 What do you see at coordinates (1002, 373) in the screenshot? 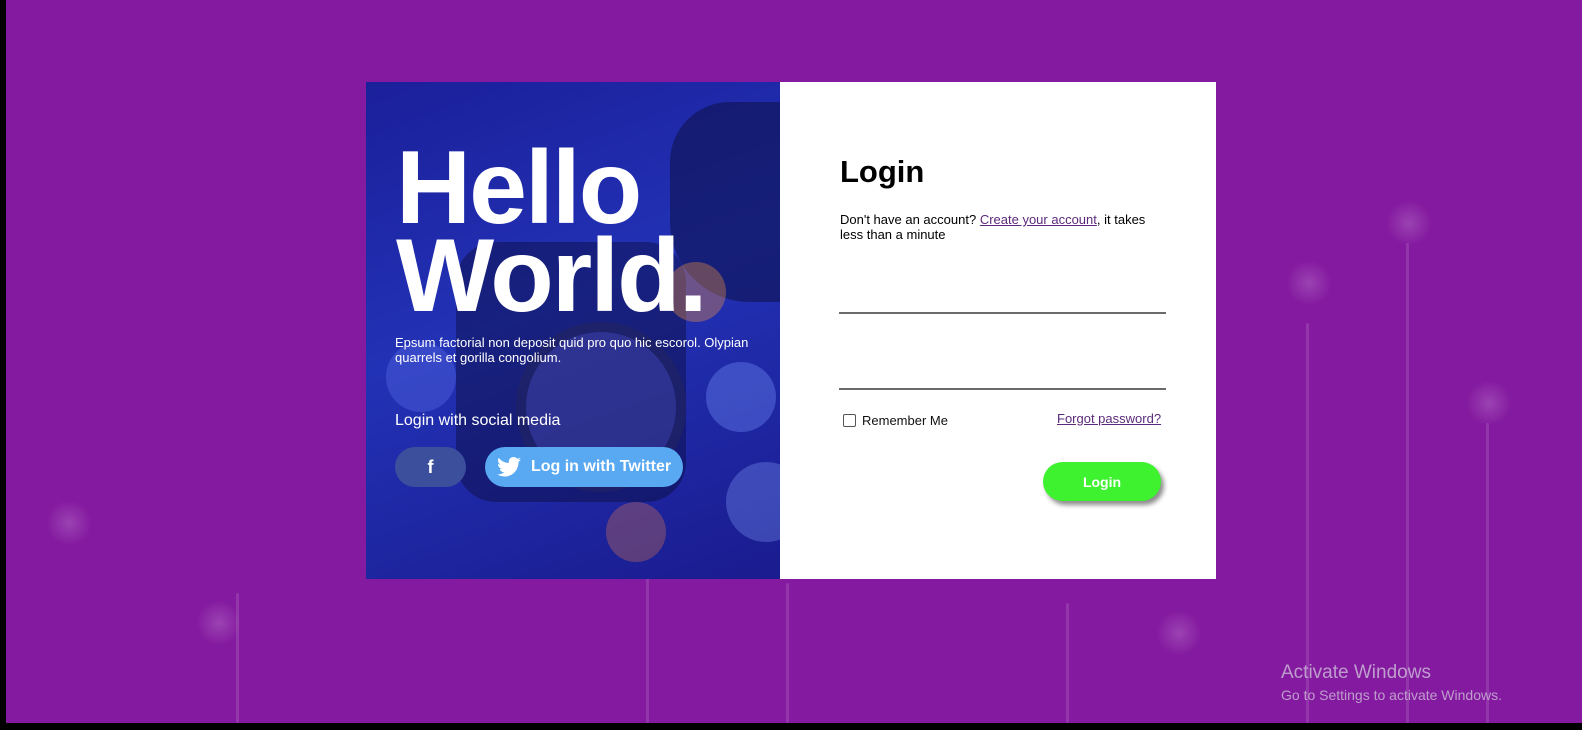
I see `password-field` at bounding box center [1002, 373].